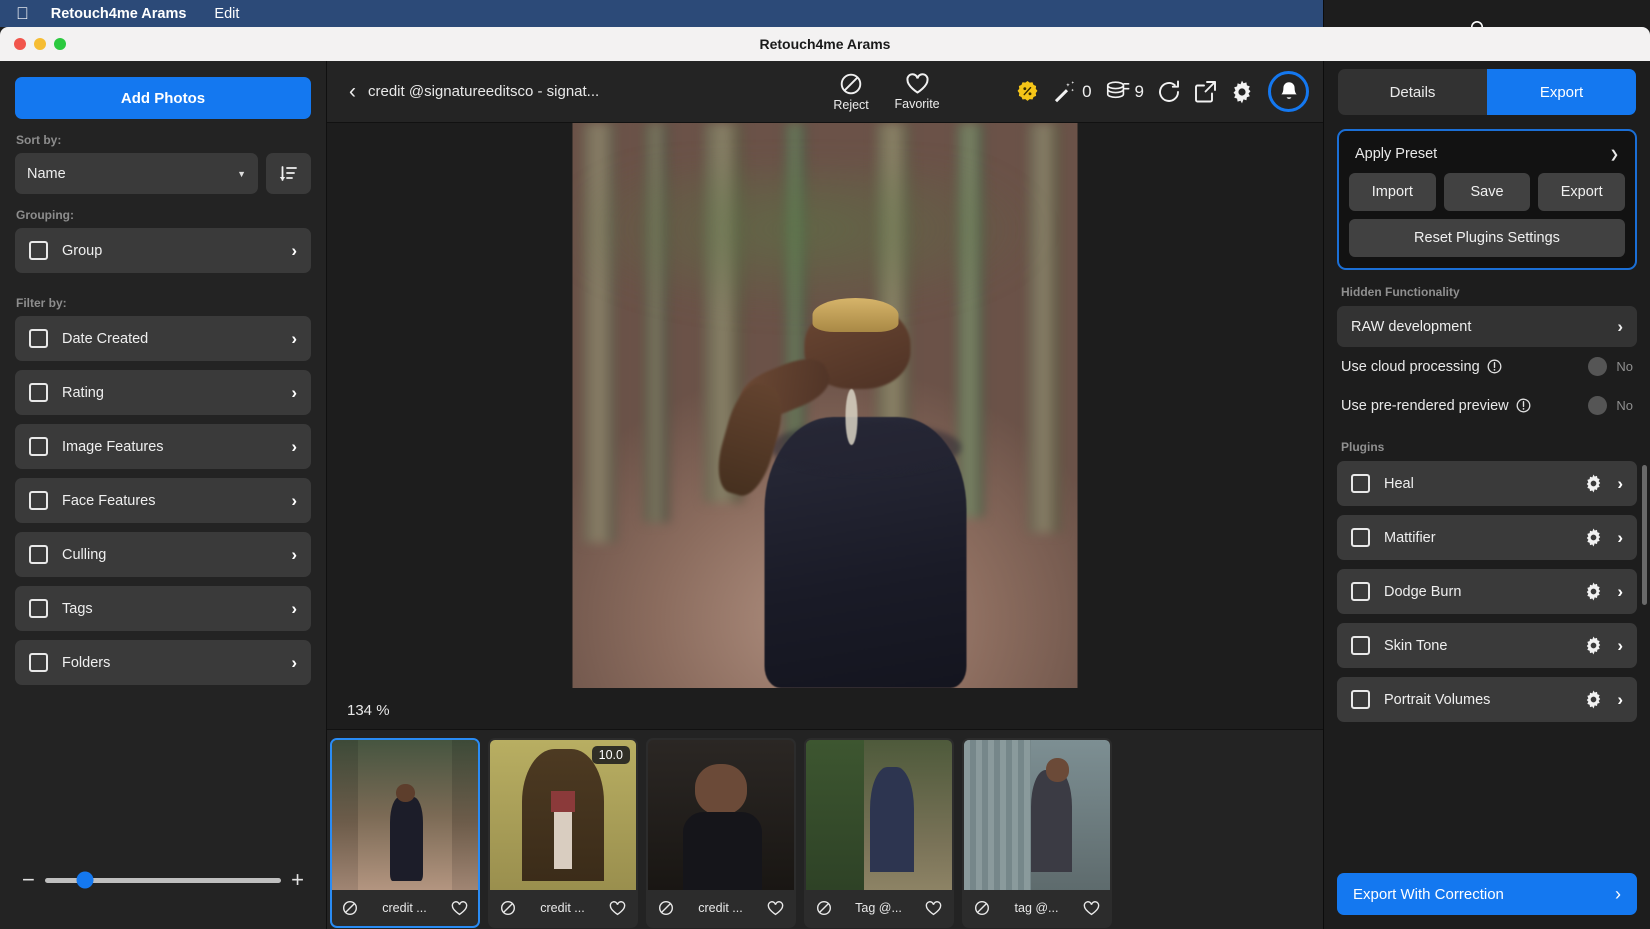  Describe the element at coordinates (38, 446) in the screenshot. I see `checkbox-image-features` at that location.